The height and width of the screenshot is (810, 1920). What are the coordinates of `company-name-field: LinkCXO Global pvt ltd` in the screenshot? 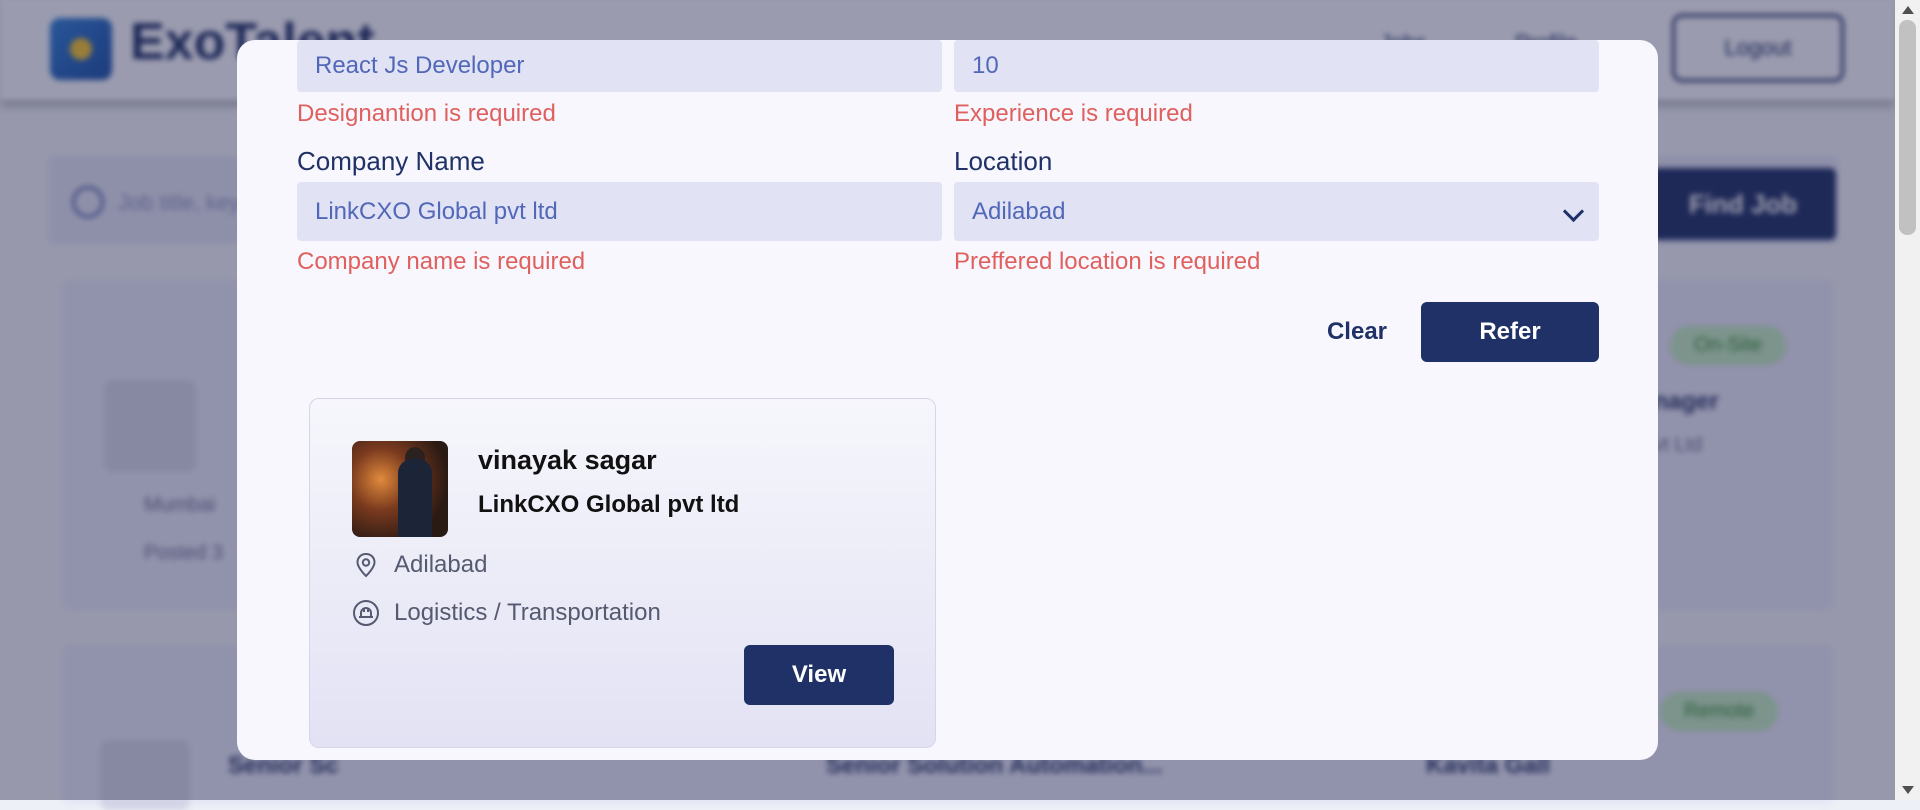 It's located at (619, 211).